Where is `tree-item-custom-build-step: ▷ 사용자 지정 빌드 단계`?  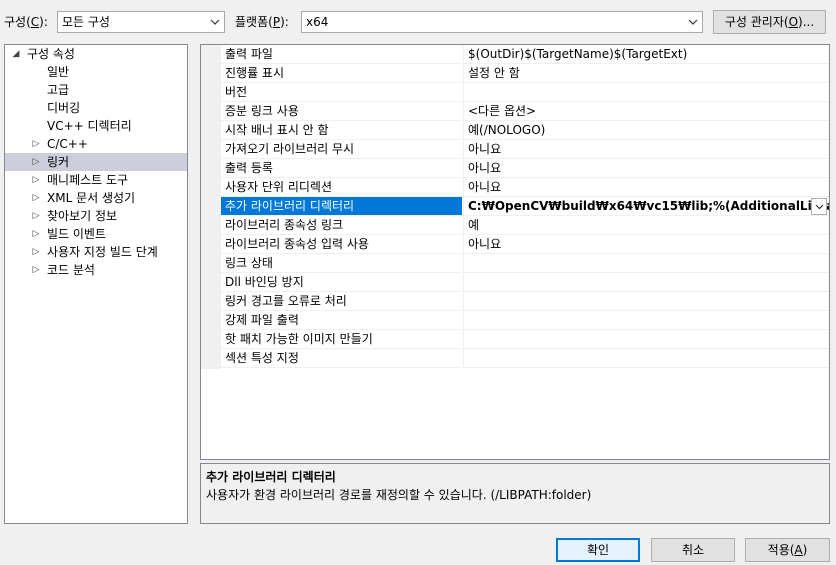
tree-item-custom-build-step: ▷ 사용자 지정 빌드 단계 is located at coordinates (96, 252).